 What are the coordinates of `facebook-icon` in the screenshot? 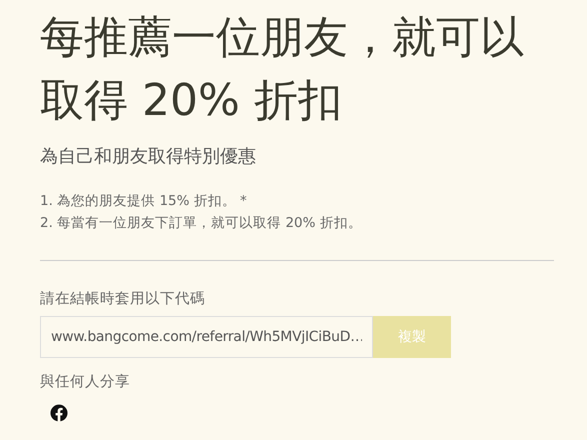 It's located at (59, 413).